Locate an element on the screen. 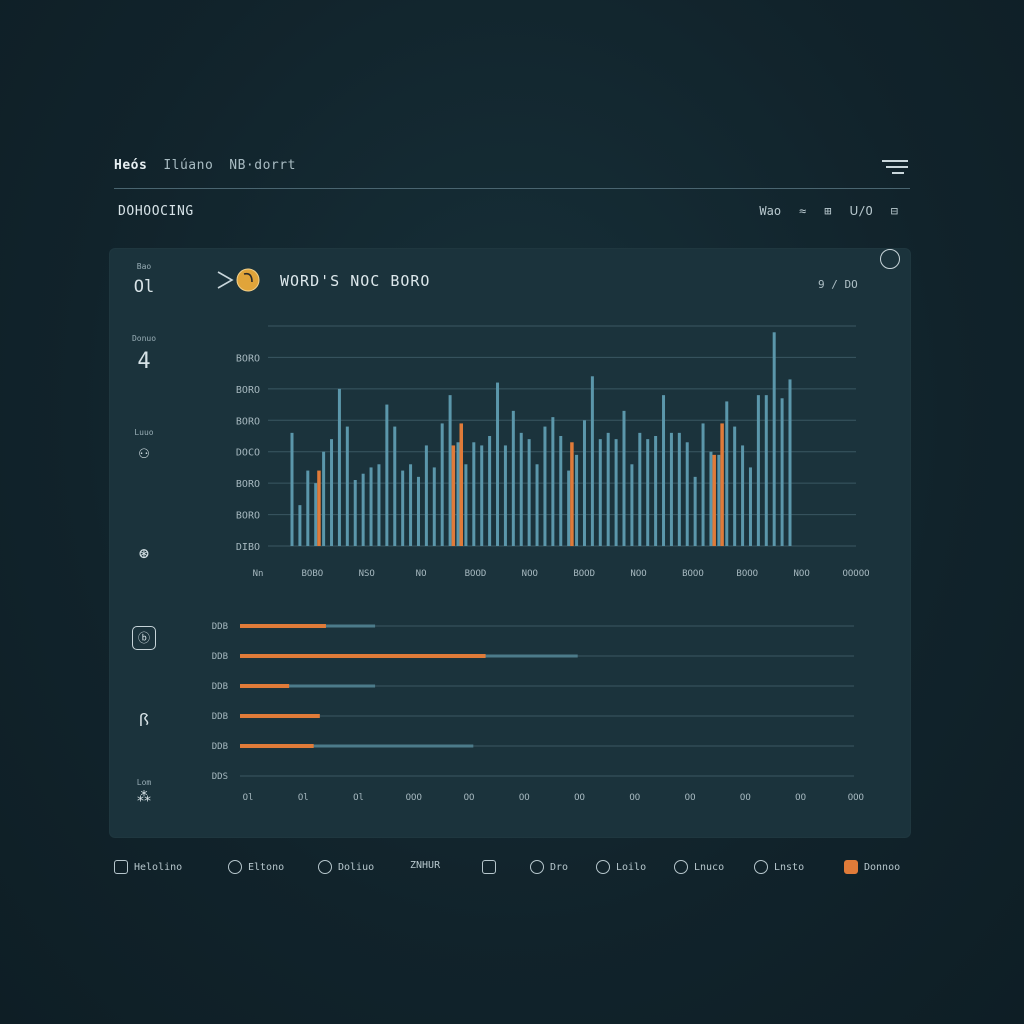 The width and height of the screenshot is (1024, 1024). panel-option-button is located at coordinates (890, 259).